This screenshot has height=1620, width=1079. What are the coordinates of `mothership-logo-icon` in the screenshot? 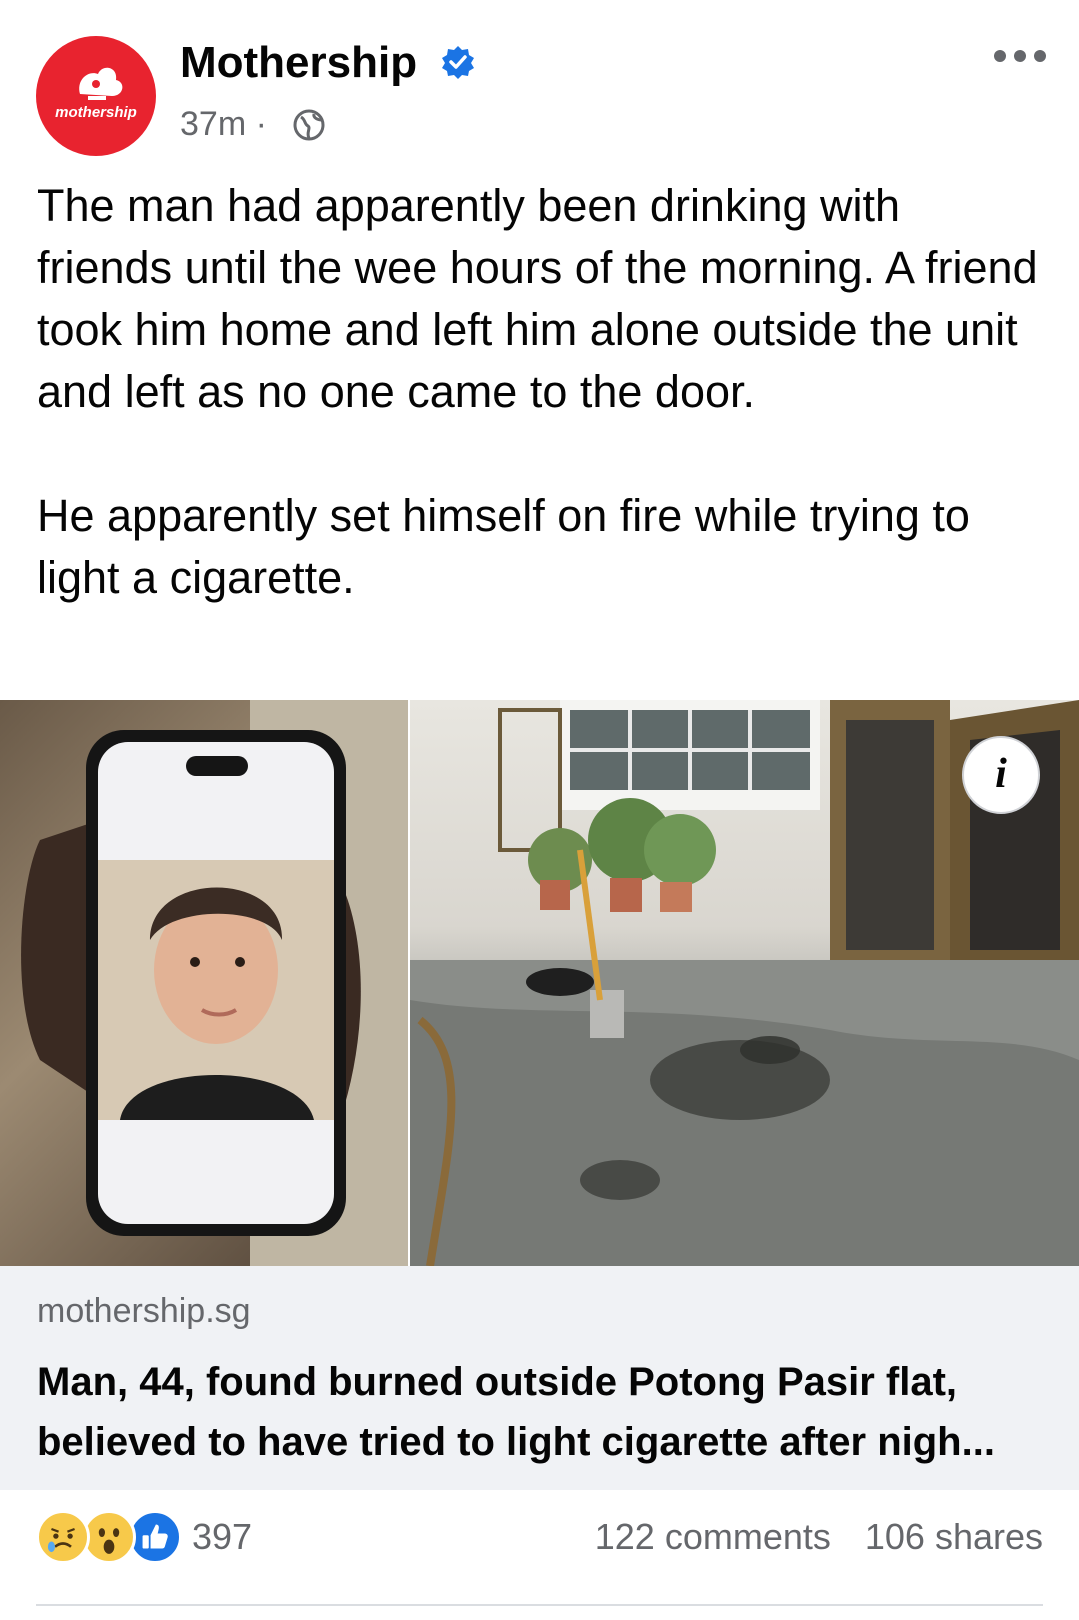 It's located at (101, 83).